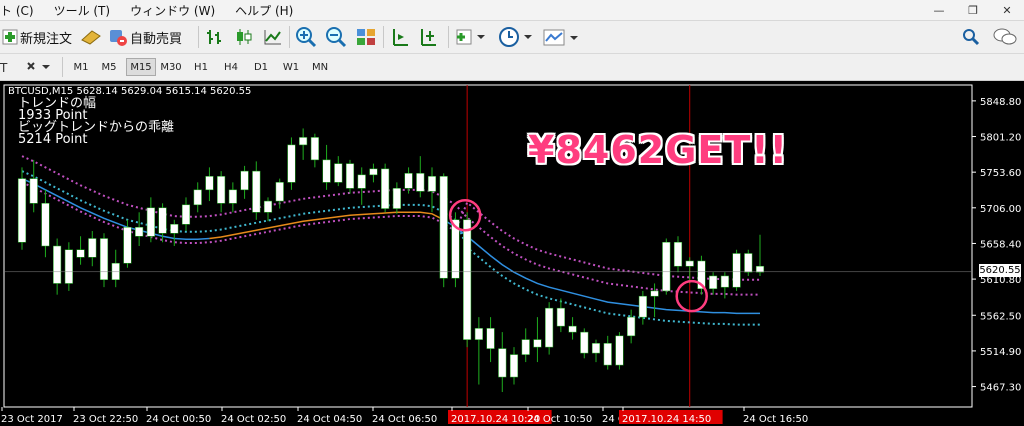 Image resolution: width=1024 pixels, height=426 pixels. I want to click on promo-text: ¥8462GET!!, so click(658, 150).